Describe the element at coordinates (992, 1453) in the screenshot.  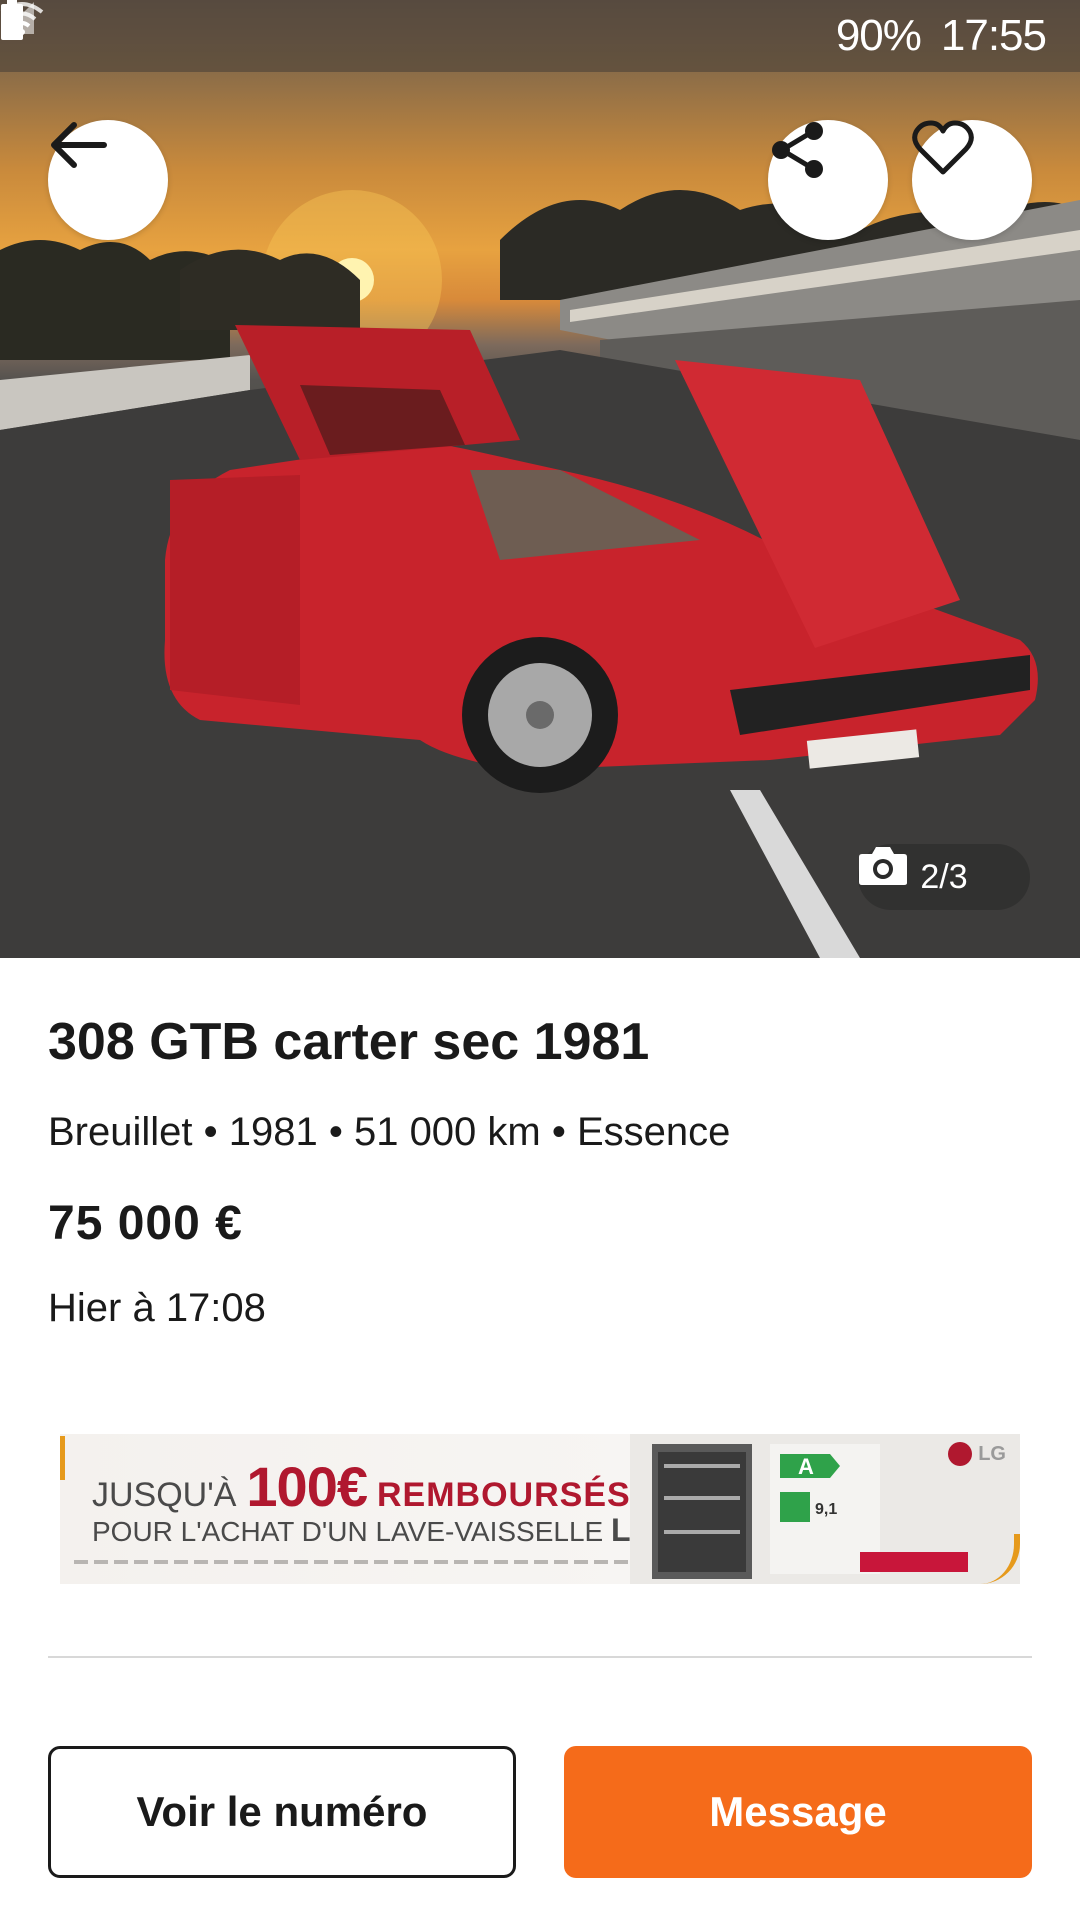
I see `lg-logo-text: LG` at that location.